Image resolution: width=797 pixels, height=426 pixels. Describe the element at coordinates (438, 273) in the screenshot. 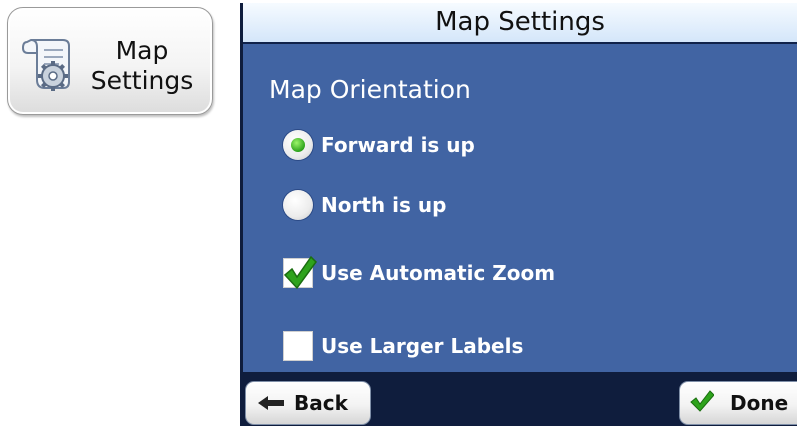

I see `checkbox-label-use-automatic-zoom: Use Automatic Zoom` at that location.